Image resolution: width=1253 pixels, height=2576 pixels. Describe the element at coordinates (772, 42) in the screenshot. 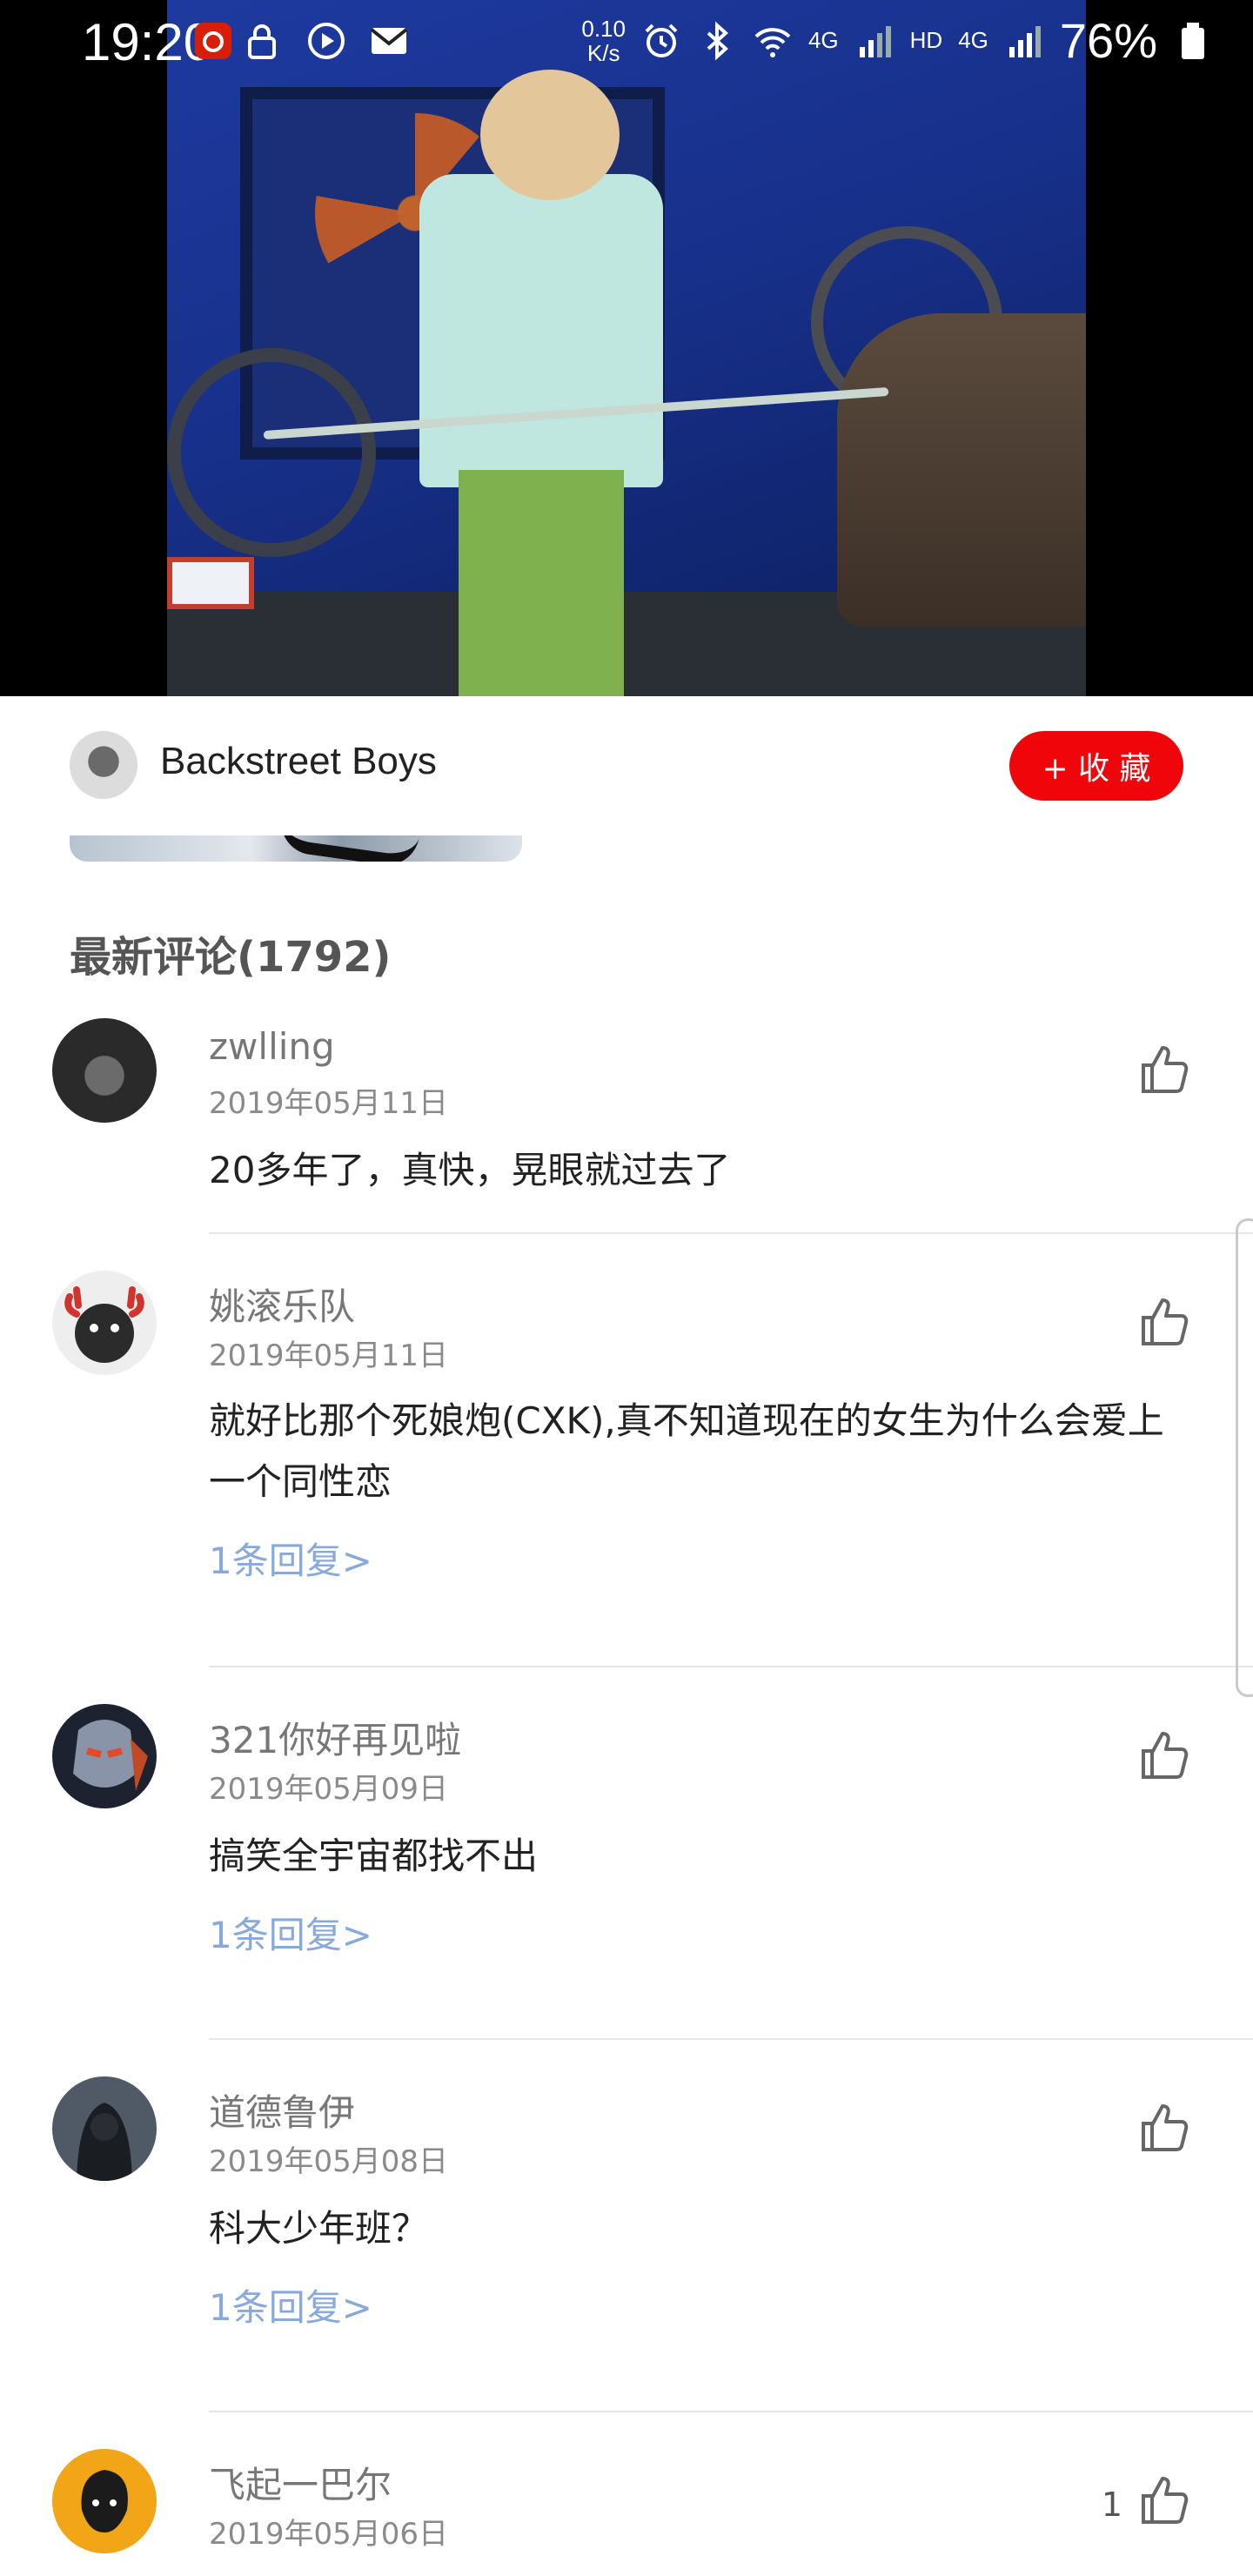

I see `wifi-icon` at that location.